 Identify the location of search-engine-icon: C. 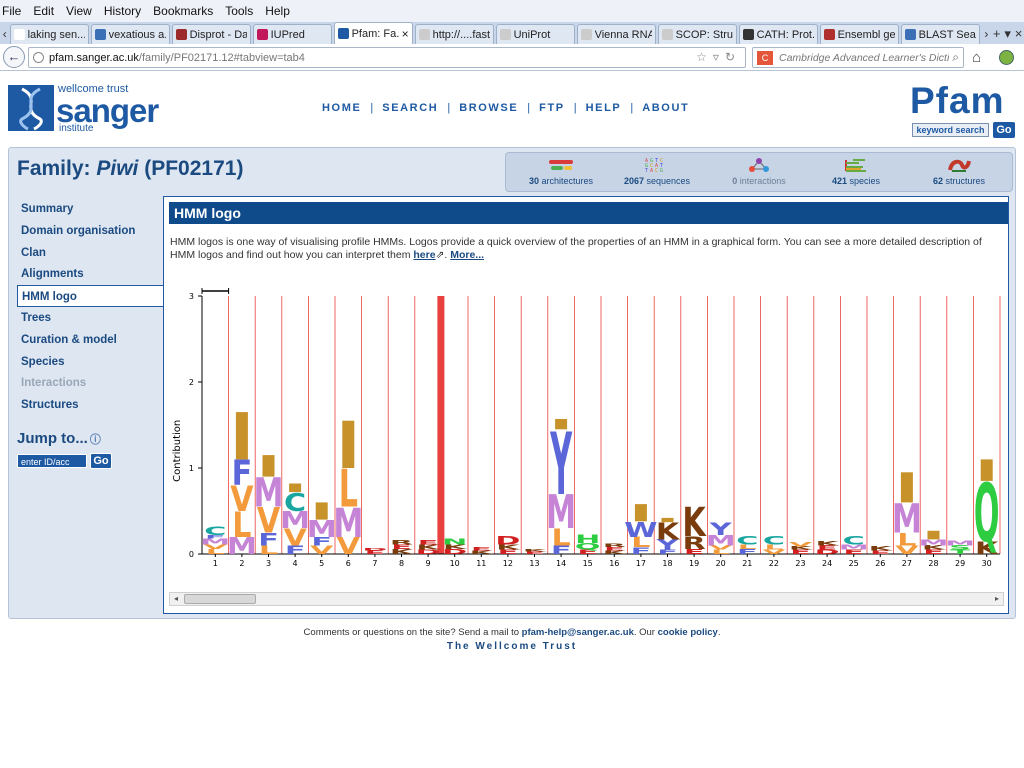
(765, 57).